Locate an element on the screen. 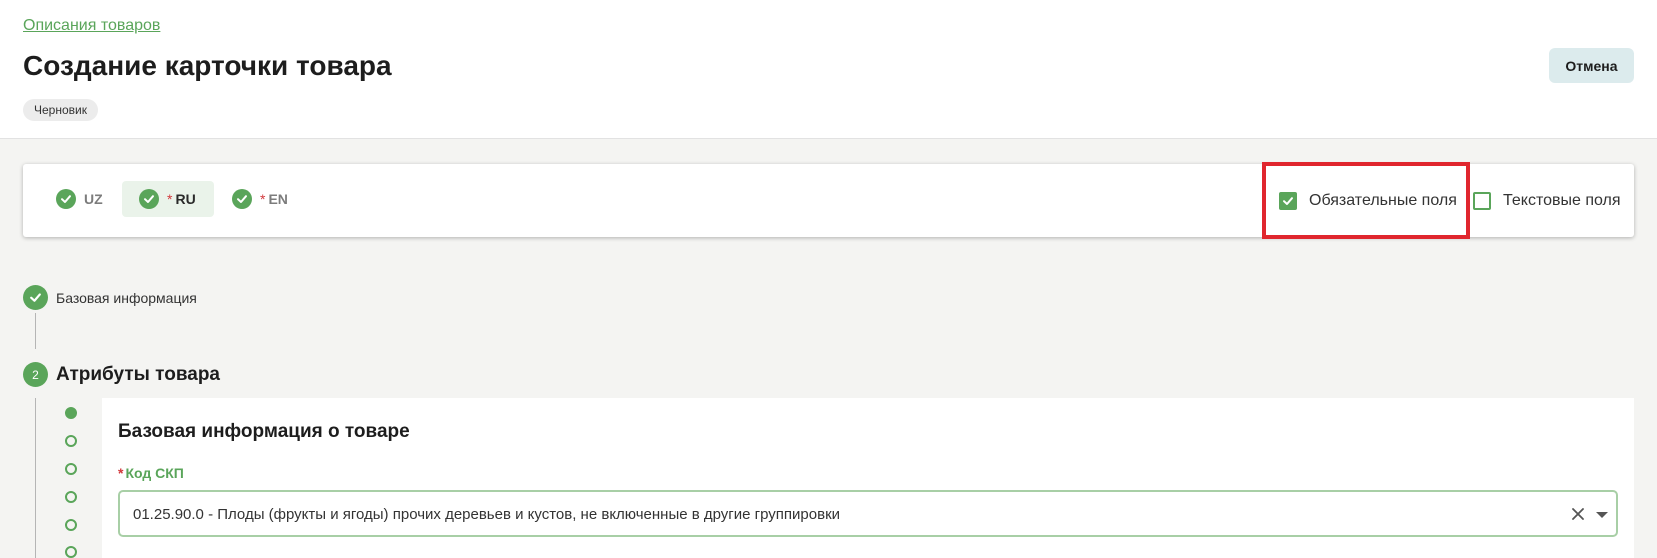 The height and width of the screenshot is (558, 1657). clear-icon is located at coordinates (1578, 514).